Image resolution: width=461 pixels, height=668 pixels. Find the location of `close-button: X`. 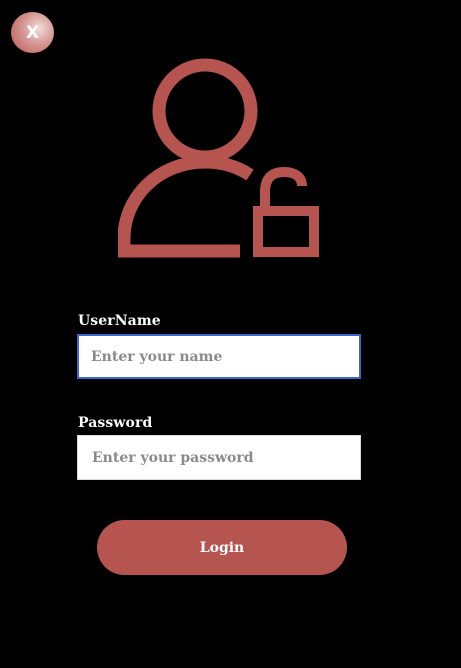

close-button: X is located at coordinates (32, 32).